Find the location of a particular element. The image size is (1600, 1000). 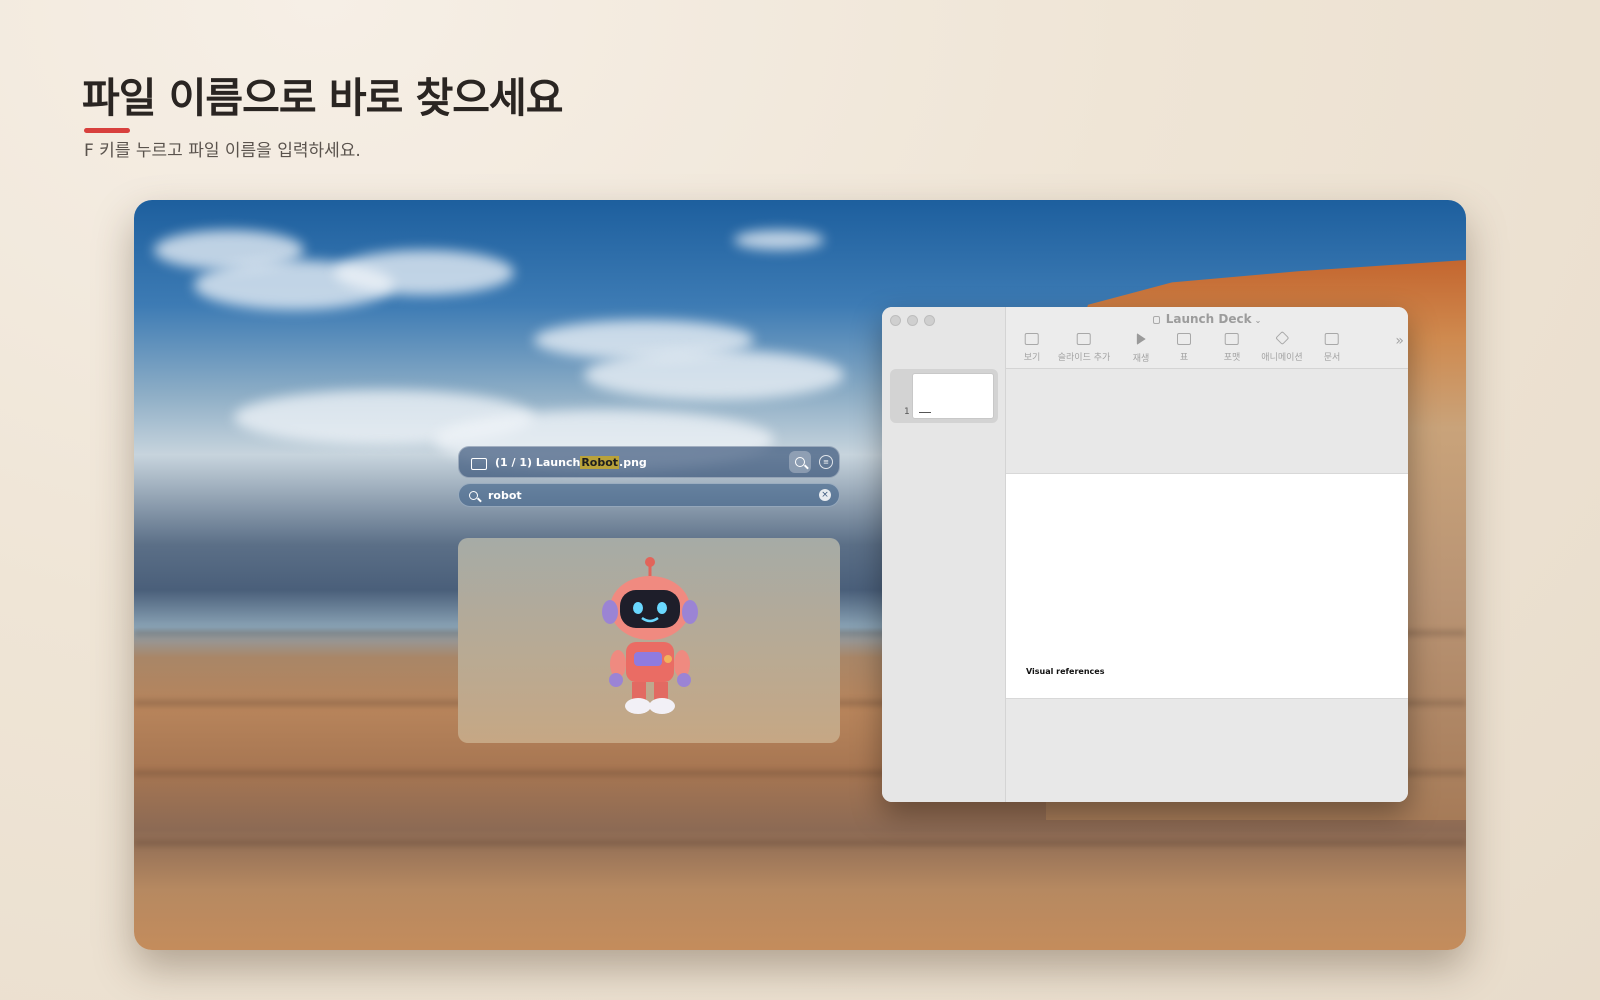

title-accent-bar is located at coordinates (107, 130).